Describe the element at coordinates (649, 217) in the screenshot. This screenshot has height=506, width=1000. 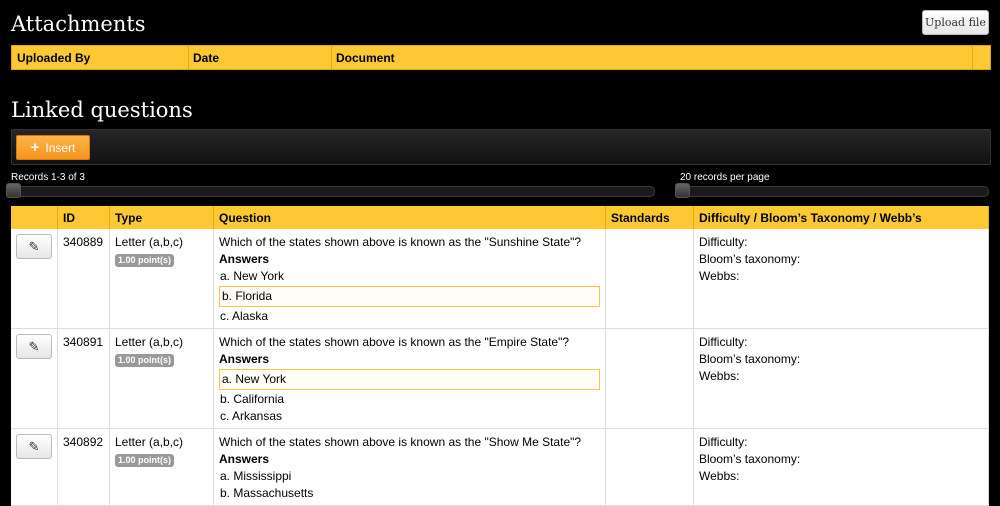
I see `column-standards: Standards` at that location.